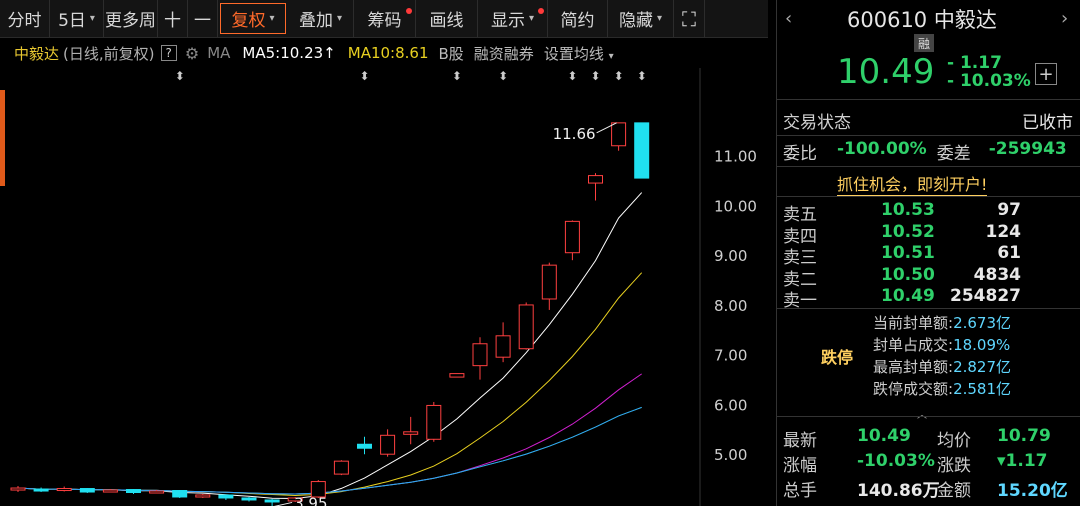  What do you see at coordinates (886, 72) in the screenshot?
I see `last-price: 10.49` at bounding box center [886, 72].